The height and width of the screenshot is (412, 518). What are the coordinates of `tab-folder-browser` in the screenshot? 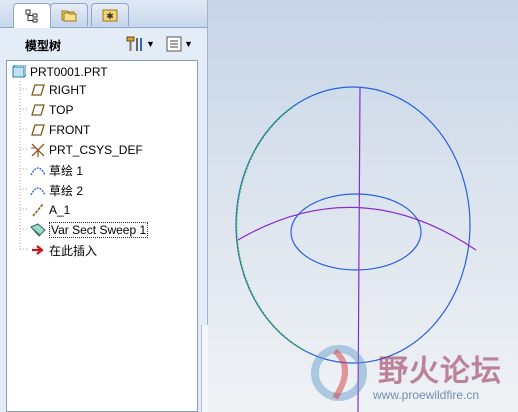 It's located at (69, 14).